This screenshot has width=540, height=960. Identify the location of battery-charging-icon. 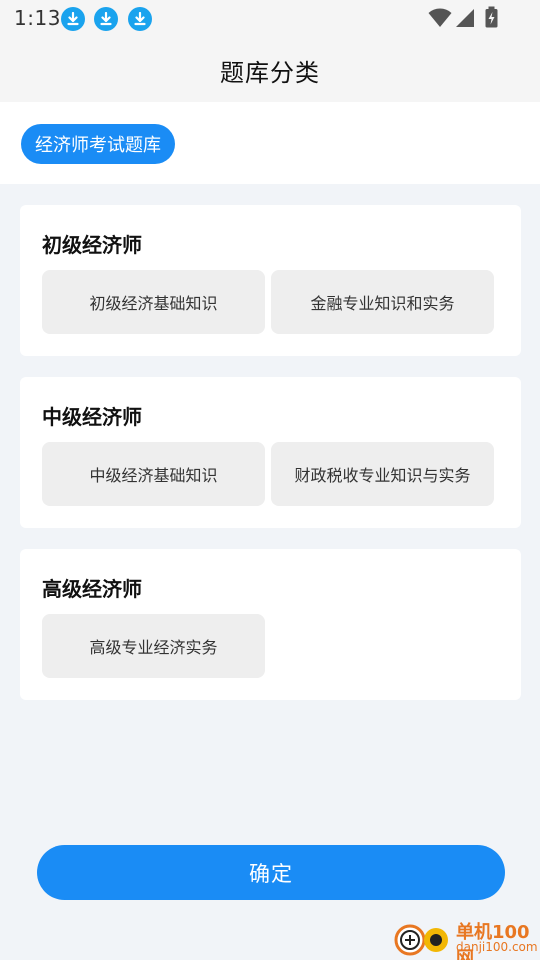
(491, 17).